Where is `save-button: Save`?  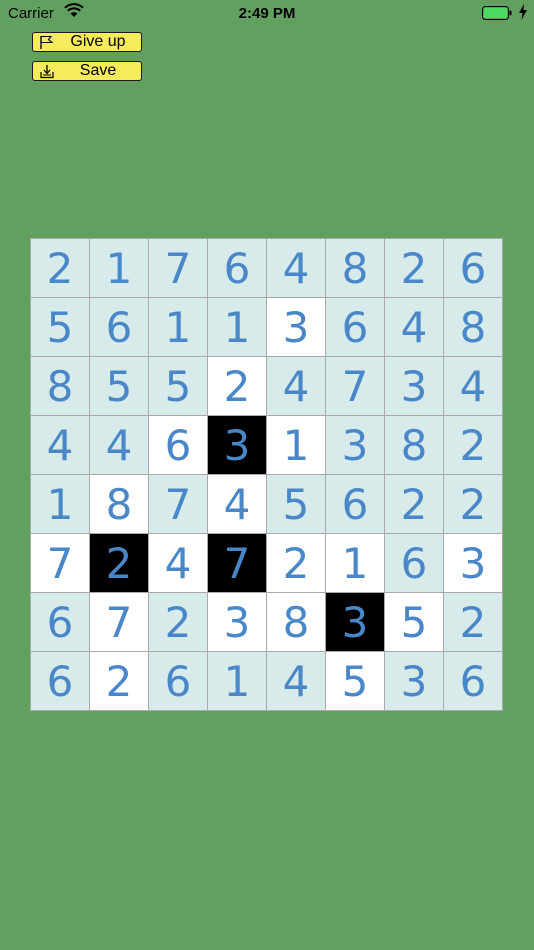 save-button: Save is located at coordinates (87, 71).